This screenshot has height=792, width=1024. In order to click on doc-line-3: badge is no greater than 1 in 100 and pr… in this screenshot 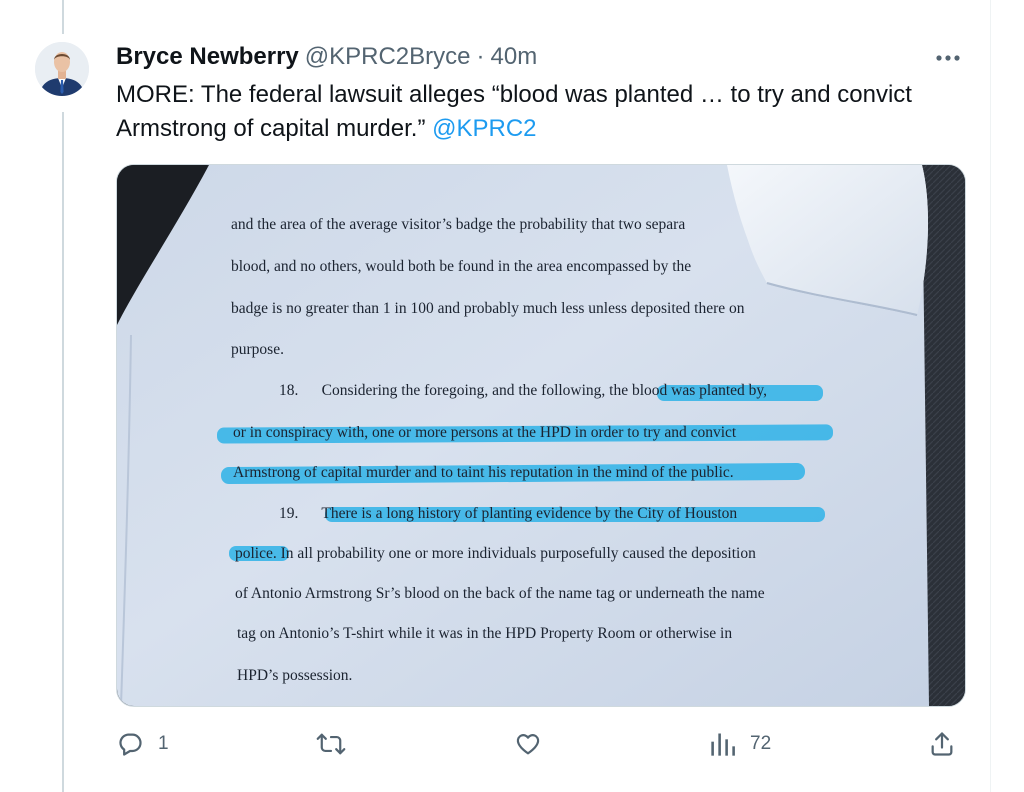, I will do `click(488, 308)`.